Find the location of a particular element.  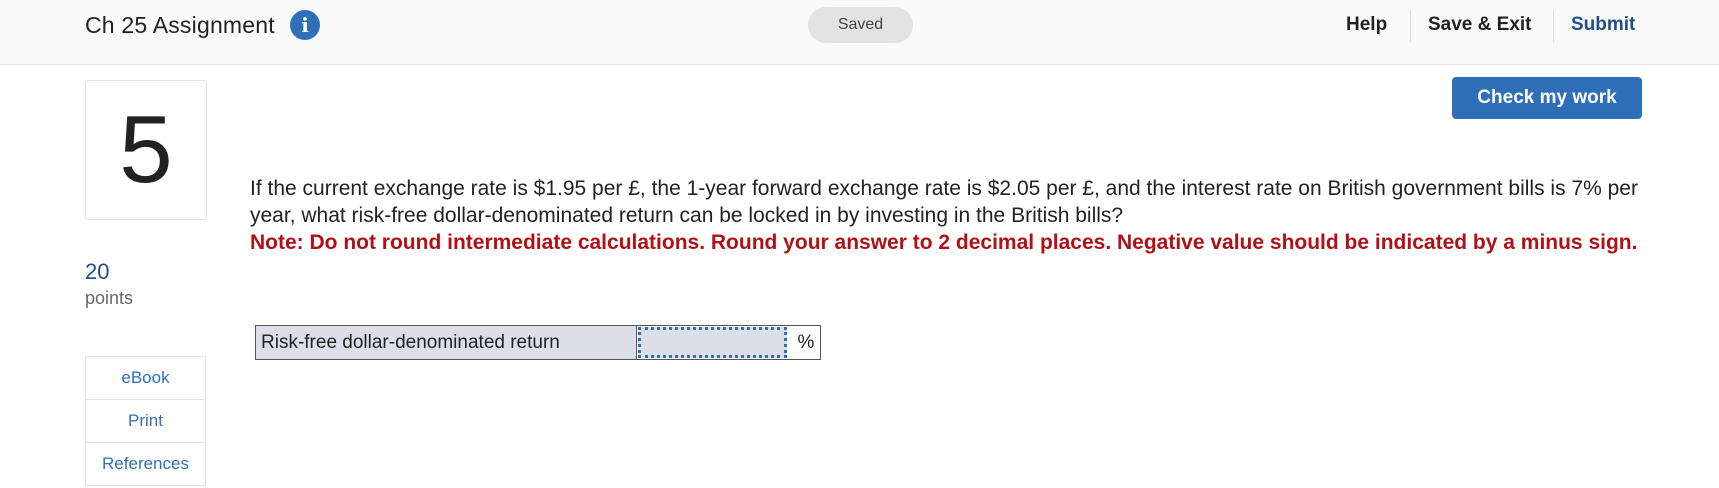

answer-unit: % is located at coordinates (806, 342).